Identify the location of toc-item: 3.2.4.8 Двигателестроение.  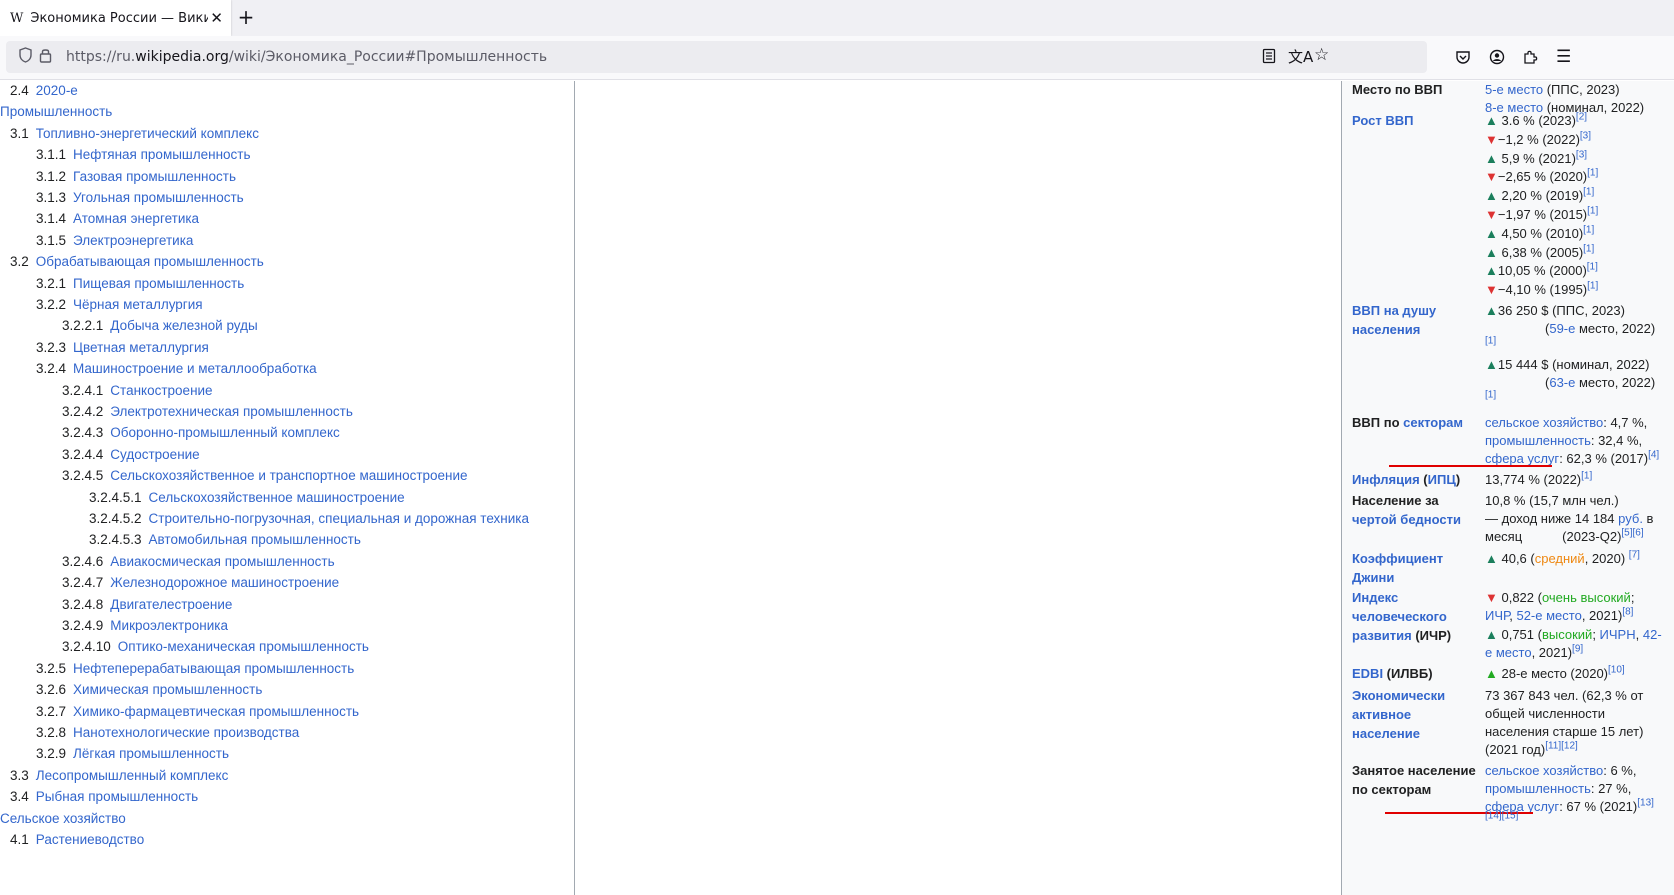
(147, 604).